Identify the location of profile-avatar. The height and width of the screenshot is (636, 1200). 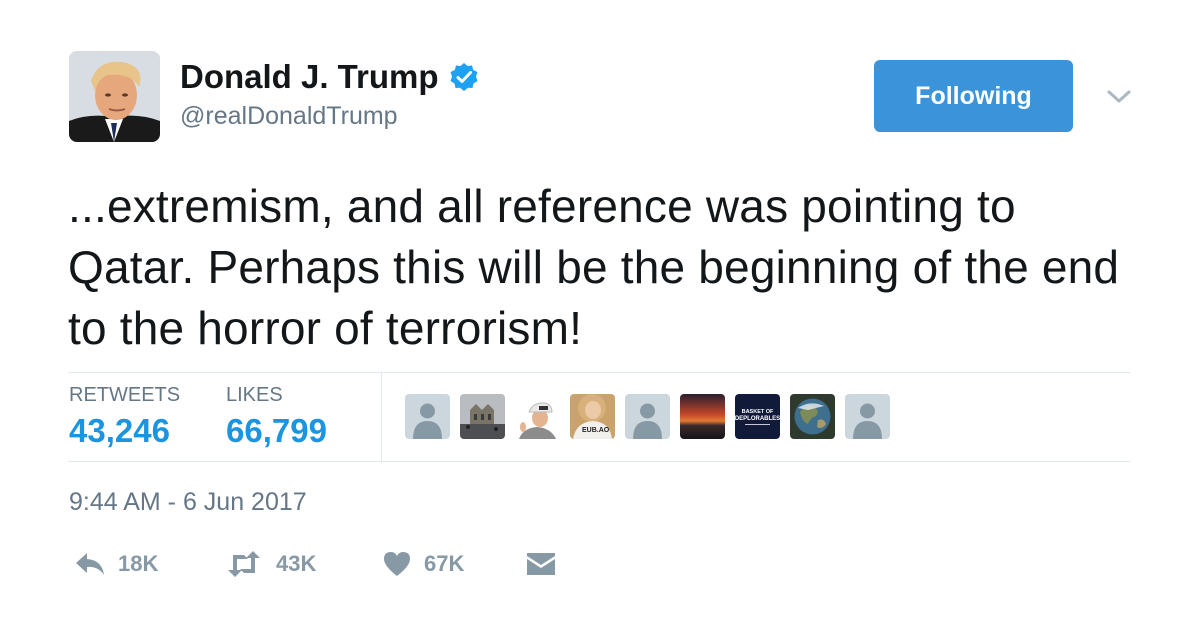
(114, 96).